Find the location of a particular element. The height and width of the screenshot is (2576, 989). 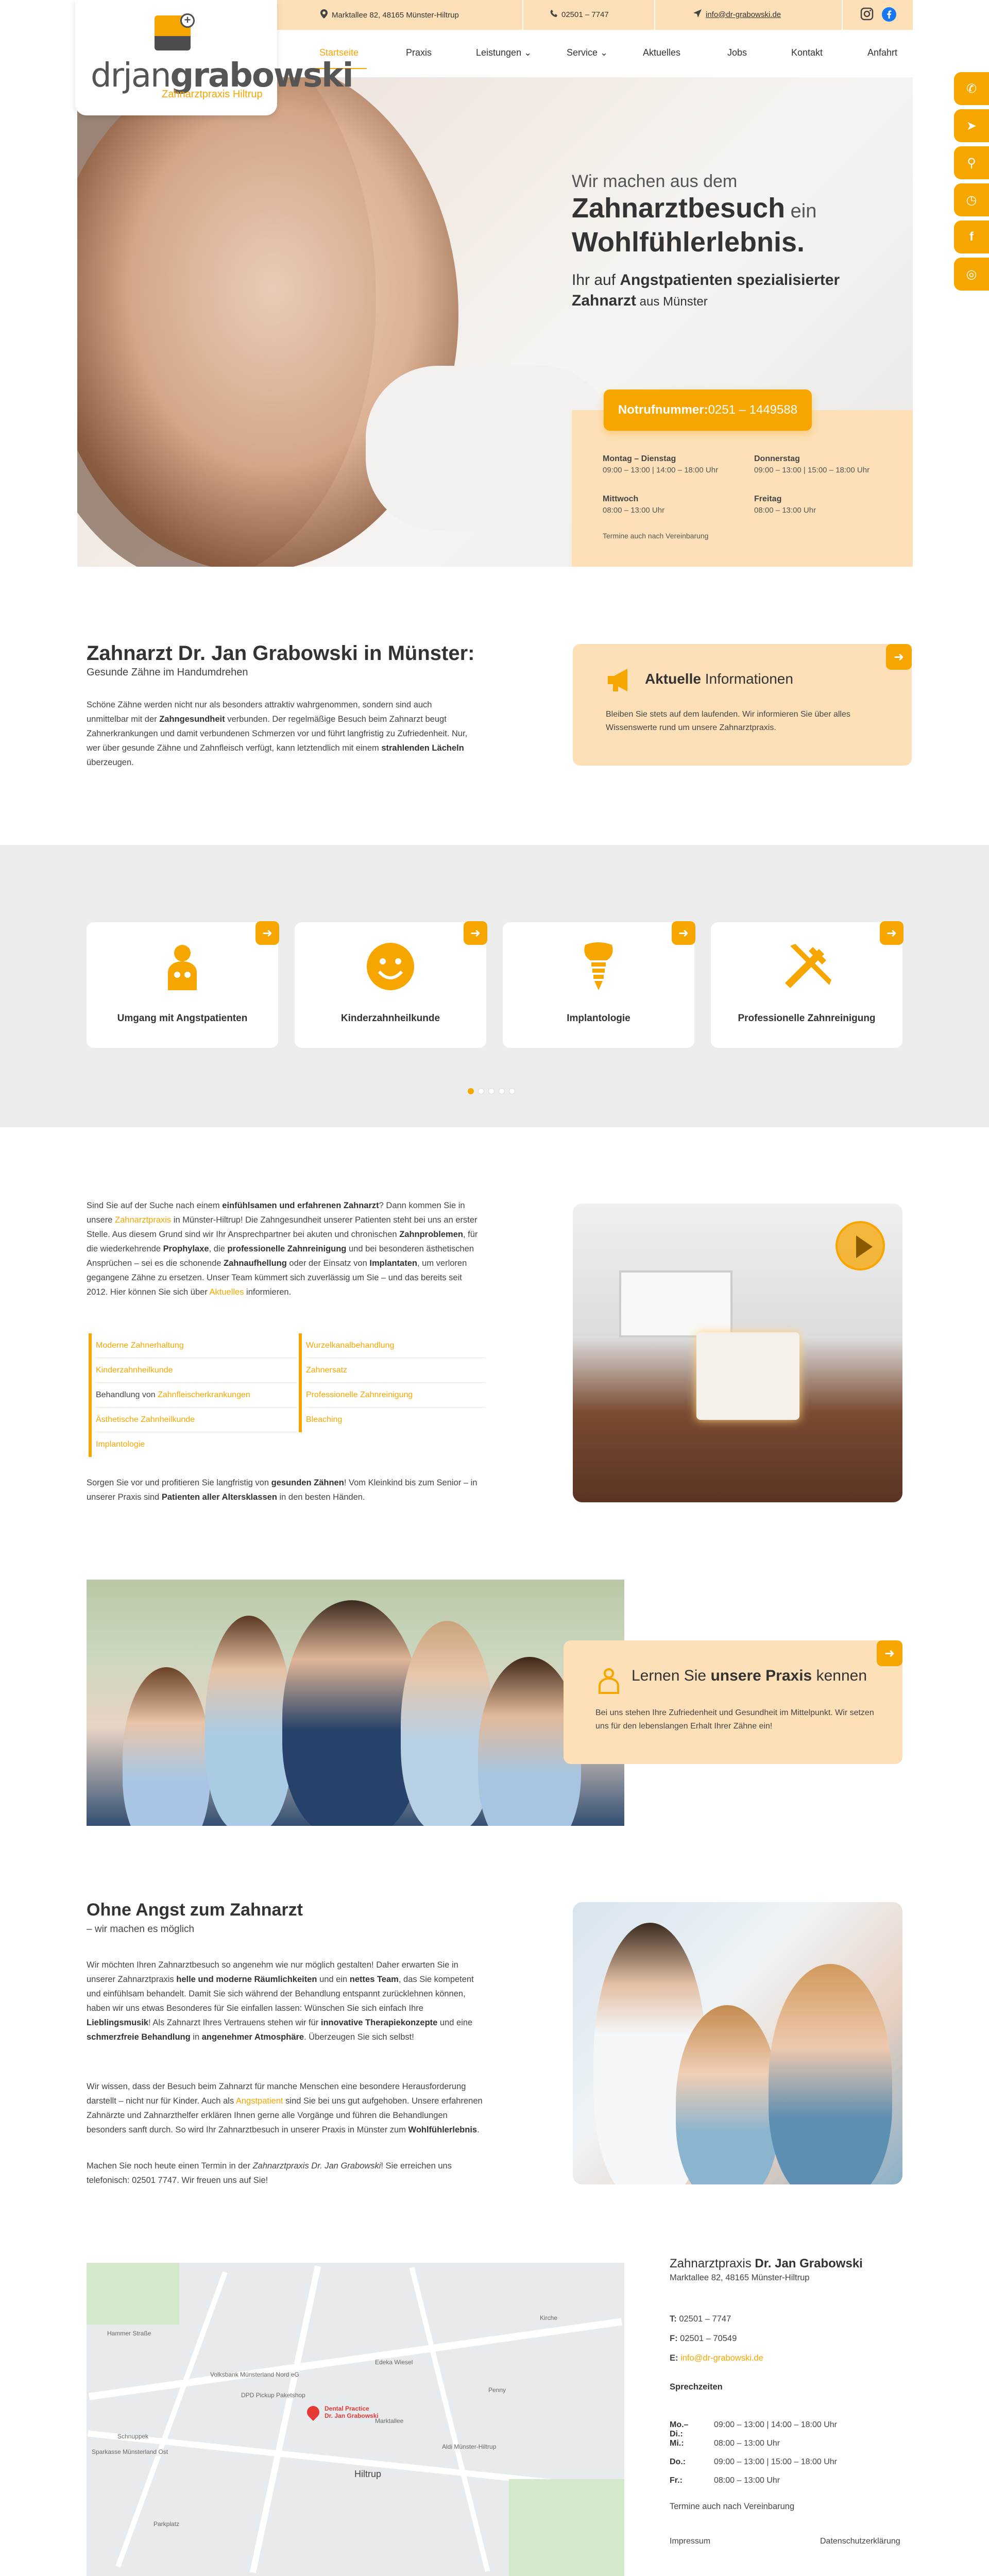

link-angstpatient: Angstpatient is located at coordinates (259, 2101).